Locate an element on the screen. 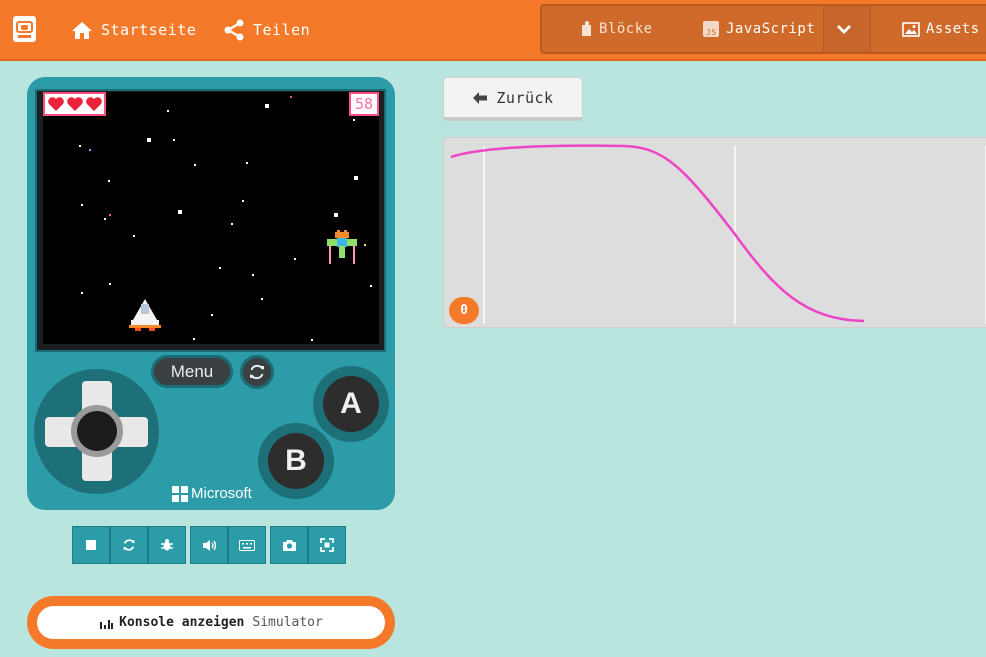  assets-label: Assets is located at coordinates (953, 29).